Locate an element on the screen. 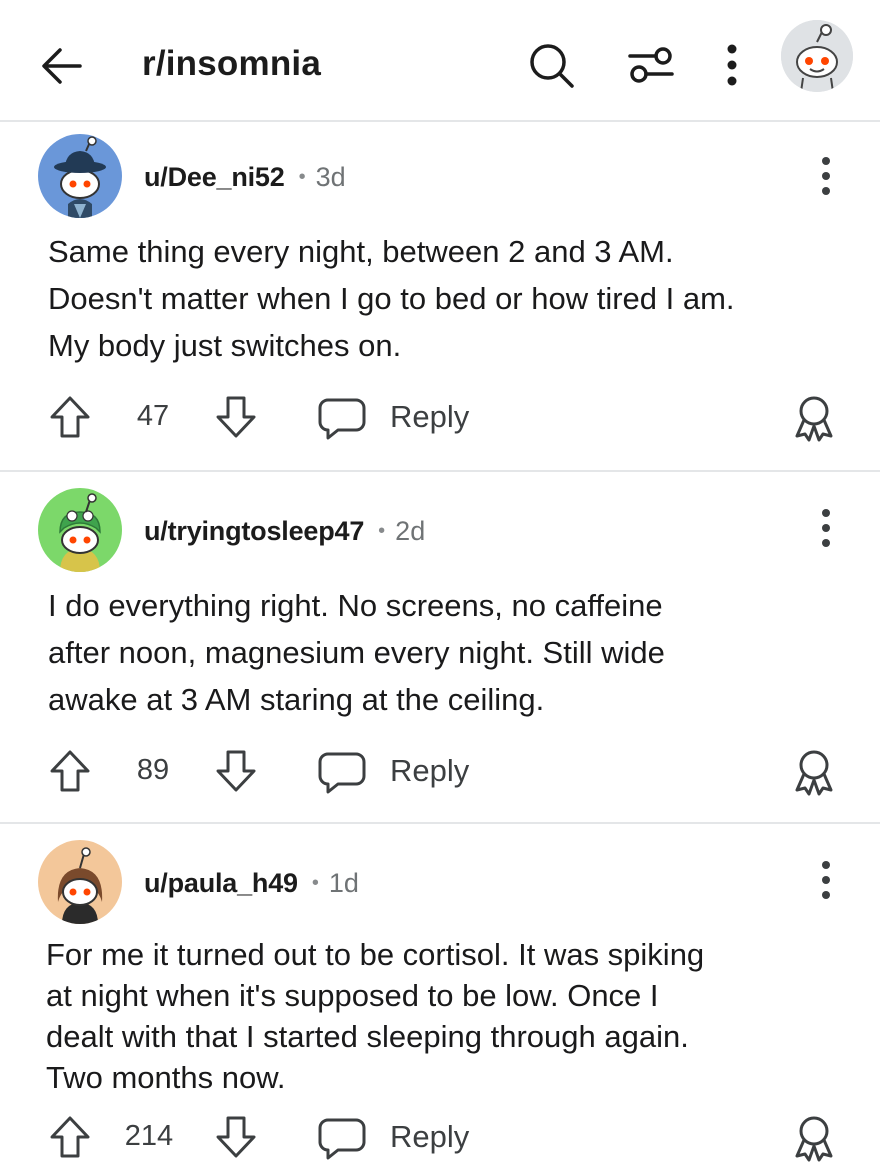 The image size is (880, 1168). comment-line: awake at 3 AM staring at the ceiling. is located at coordinates (296, 699).